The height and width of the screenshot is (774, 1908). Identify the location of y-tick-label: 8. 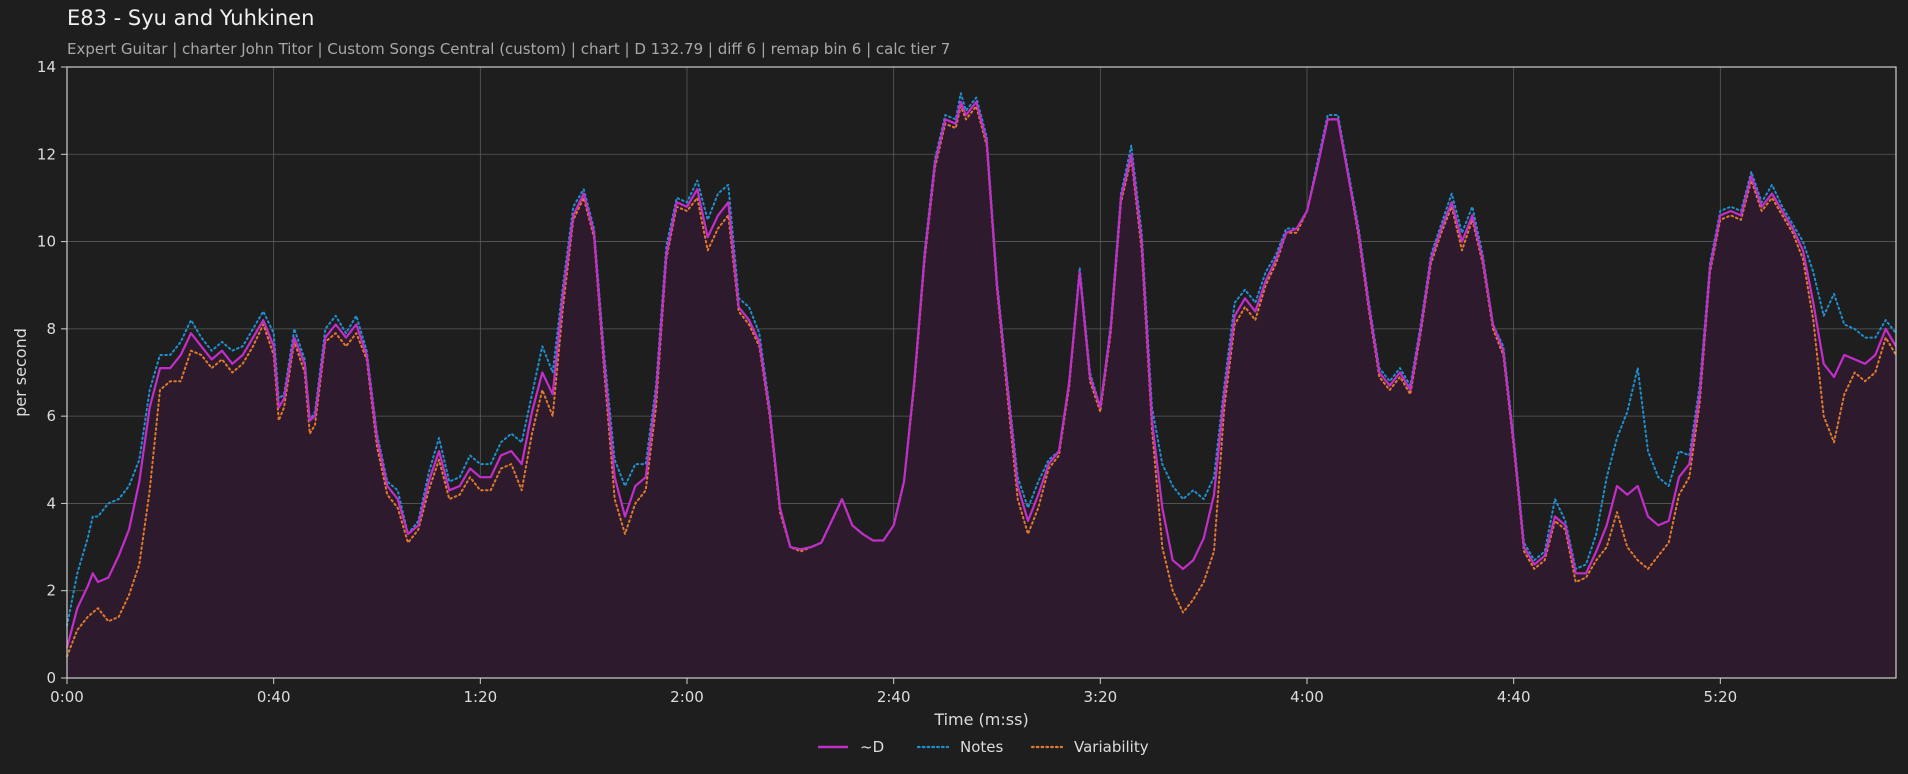
(51, 329).